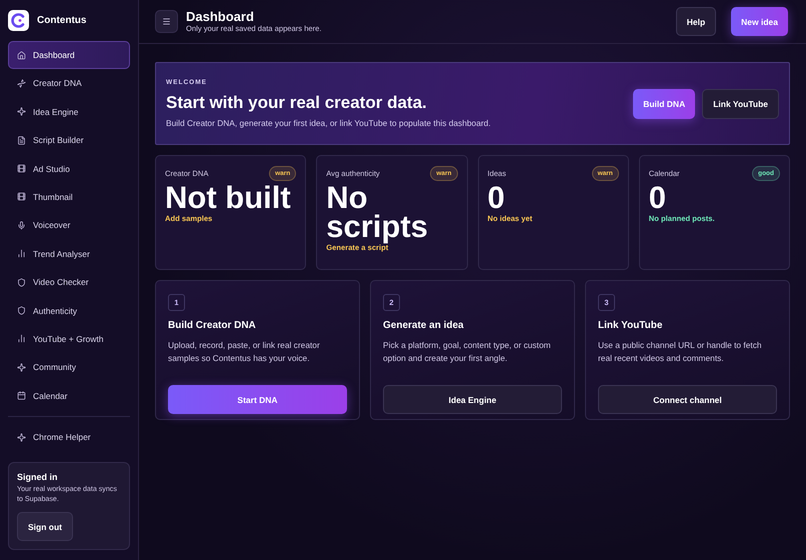 The width and height of the screenshot is (806, 560). Describe the element at coordinates (55, 311) in the screenshot. I see `nav-label: Authenticity` at that location.